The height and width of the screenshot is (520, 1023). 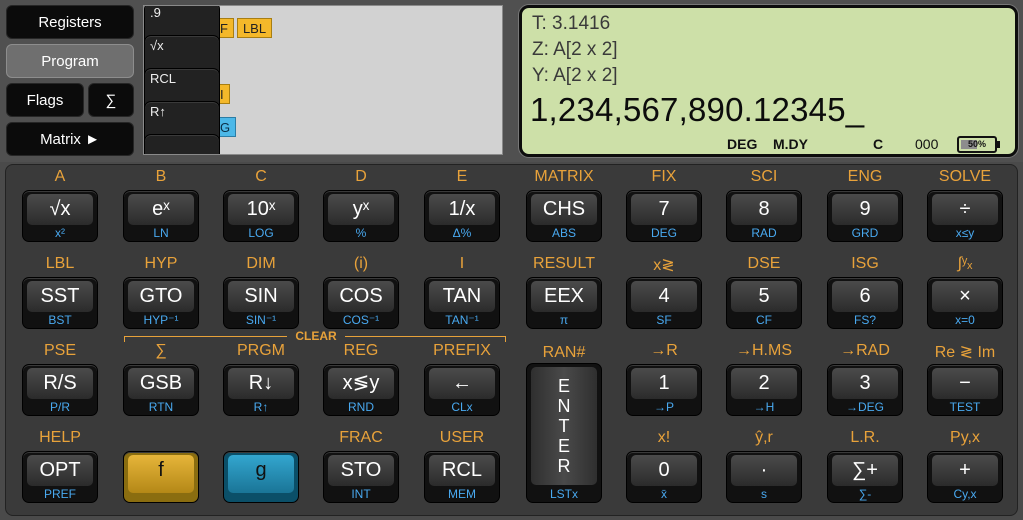 I want to click on key-g-label: COS⁻¹, so click(x=361, y=320).